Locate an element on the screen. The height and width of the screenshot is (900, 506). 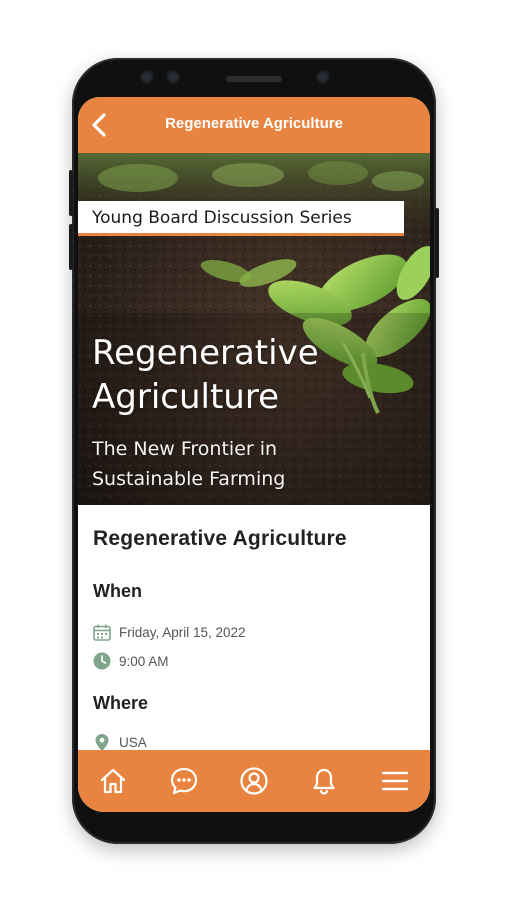
nav-profile-button is located at coordinates (254, 781).